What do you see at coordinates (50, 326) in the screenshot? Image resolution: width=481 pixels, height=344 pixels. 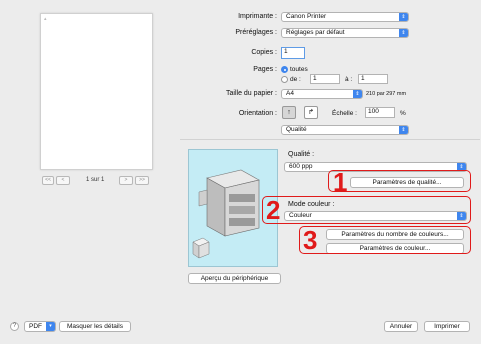 I see `chevron-down-icon: ▾` at bounding box center [50, 326].